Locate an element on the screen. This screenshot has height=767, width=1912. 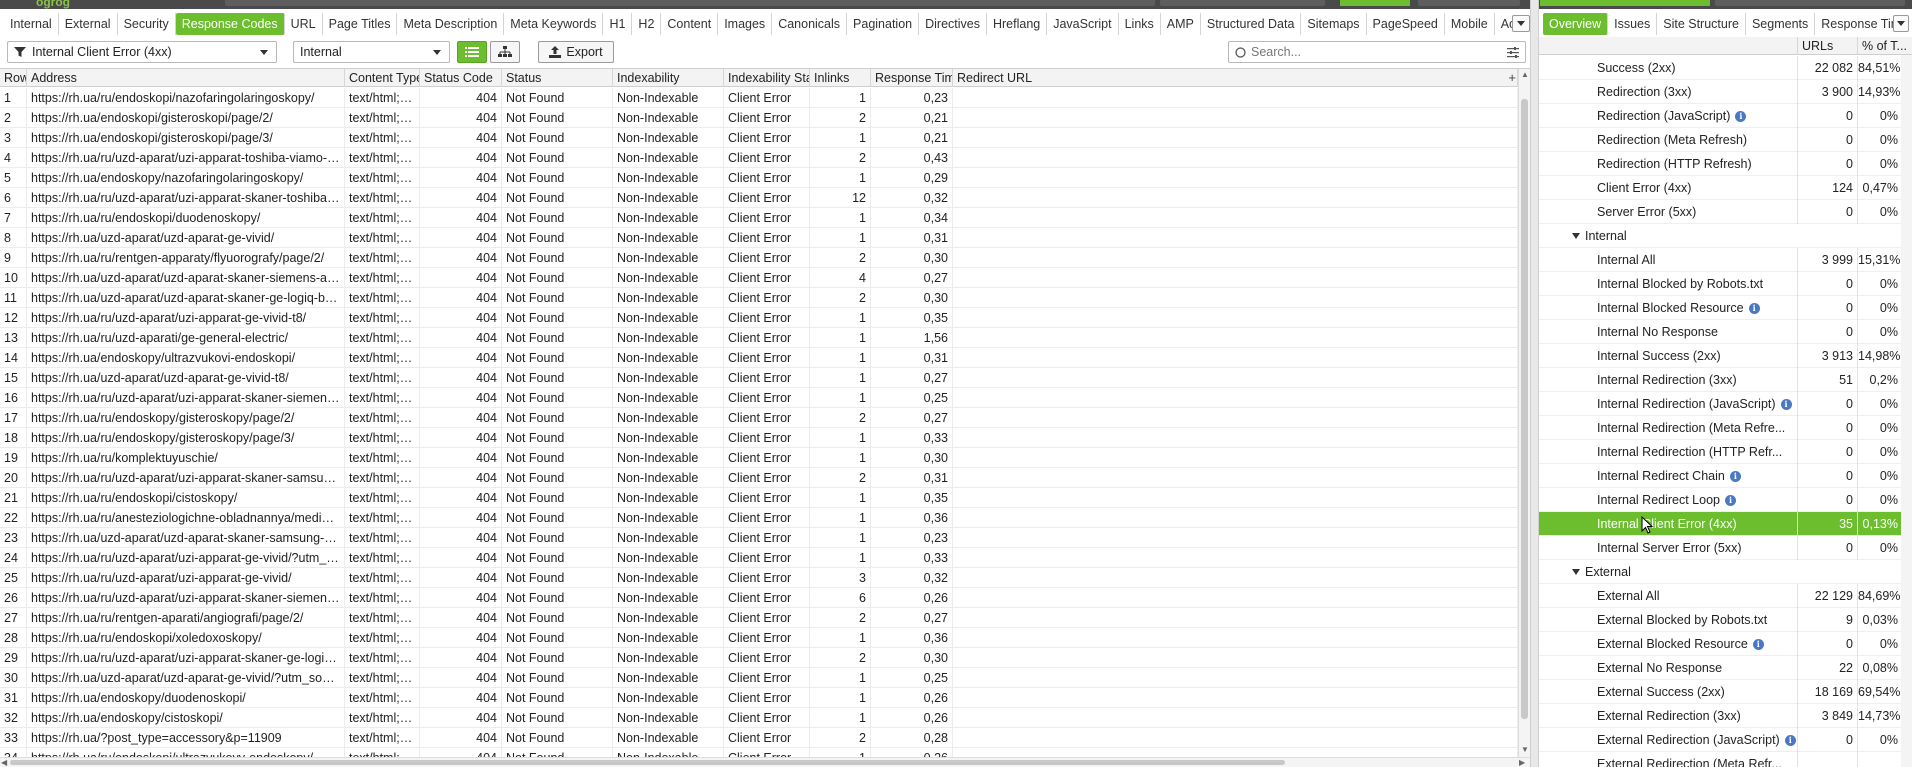
overview-item-internal-redirection-meta-refre: Internal Redirection (Meta Refre... 0 0% is located at coordinates (1725, 428).